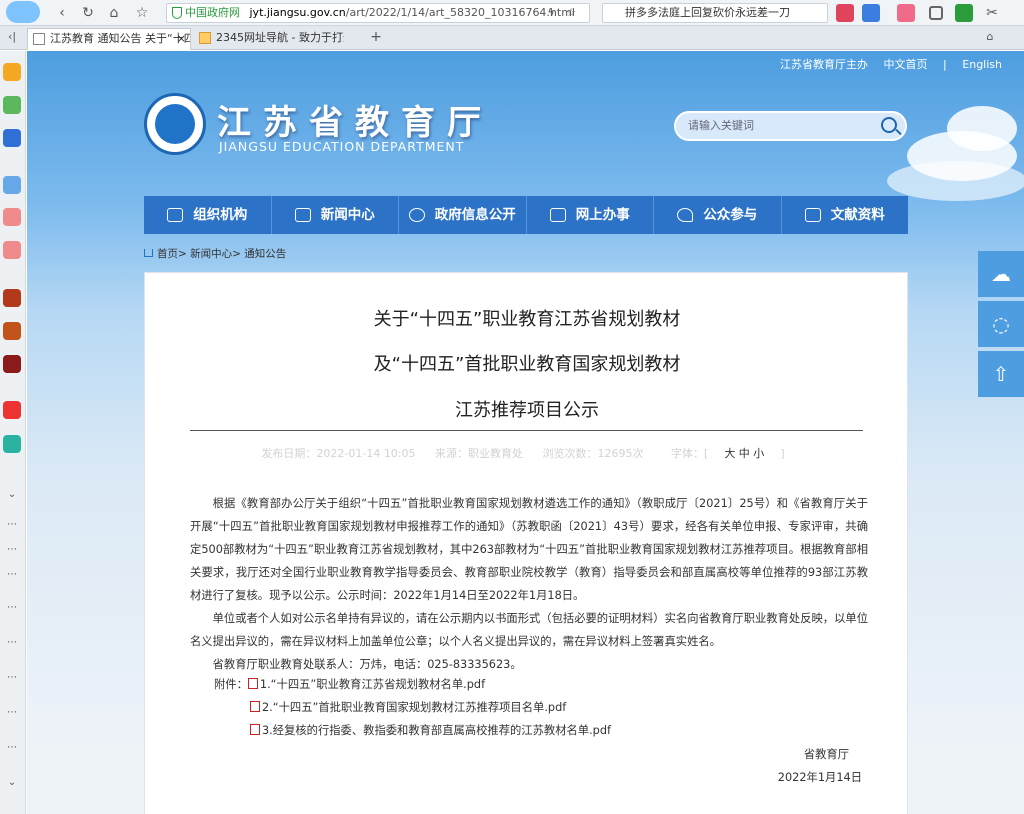 This screenshot has width=1024, height=814. I want to click on attachment-row: 3.经复核的行指委、教指委和教育部直属高校推荐的江苏教材名单.pdf, so click(430, 730).